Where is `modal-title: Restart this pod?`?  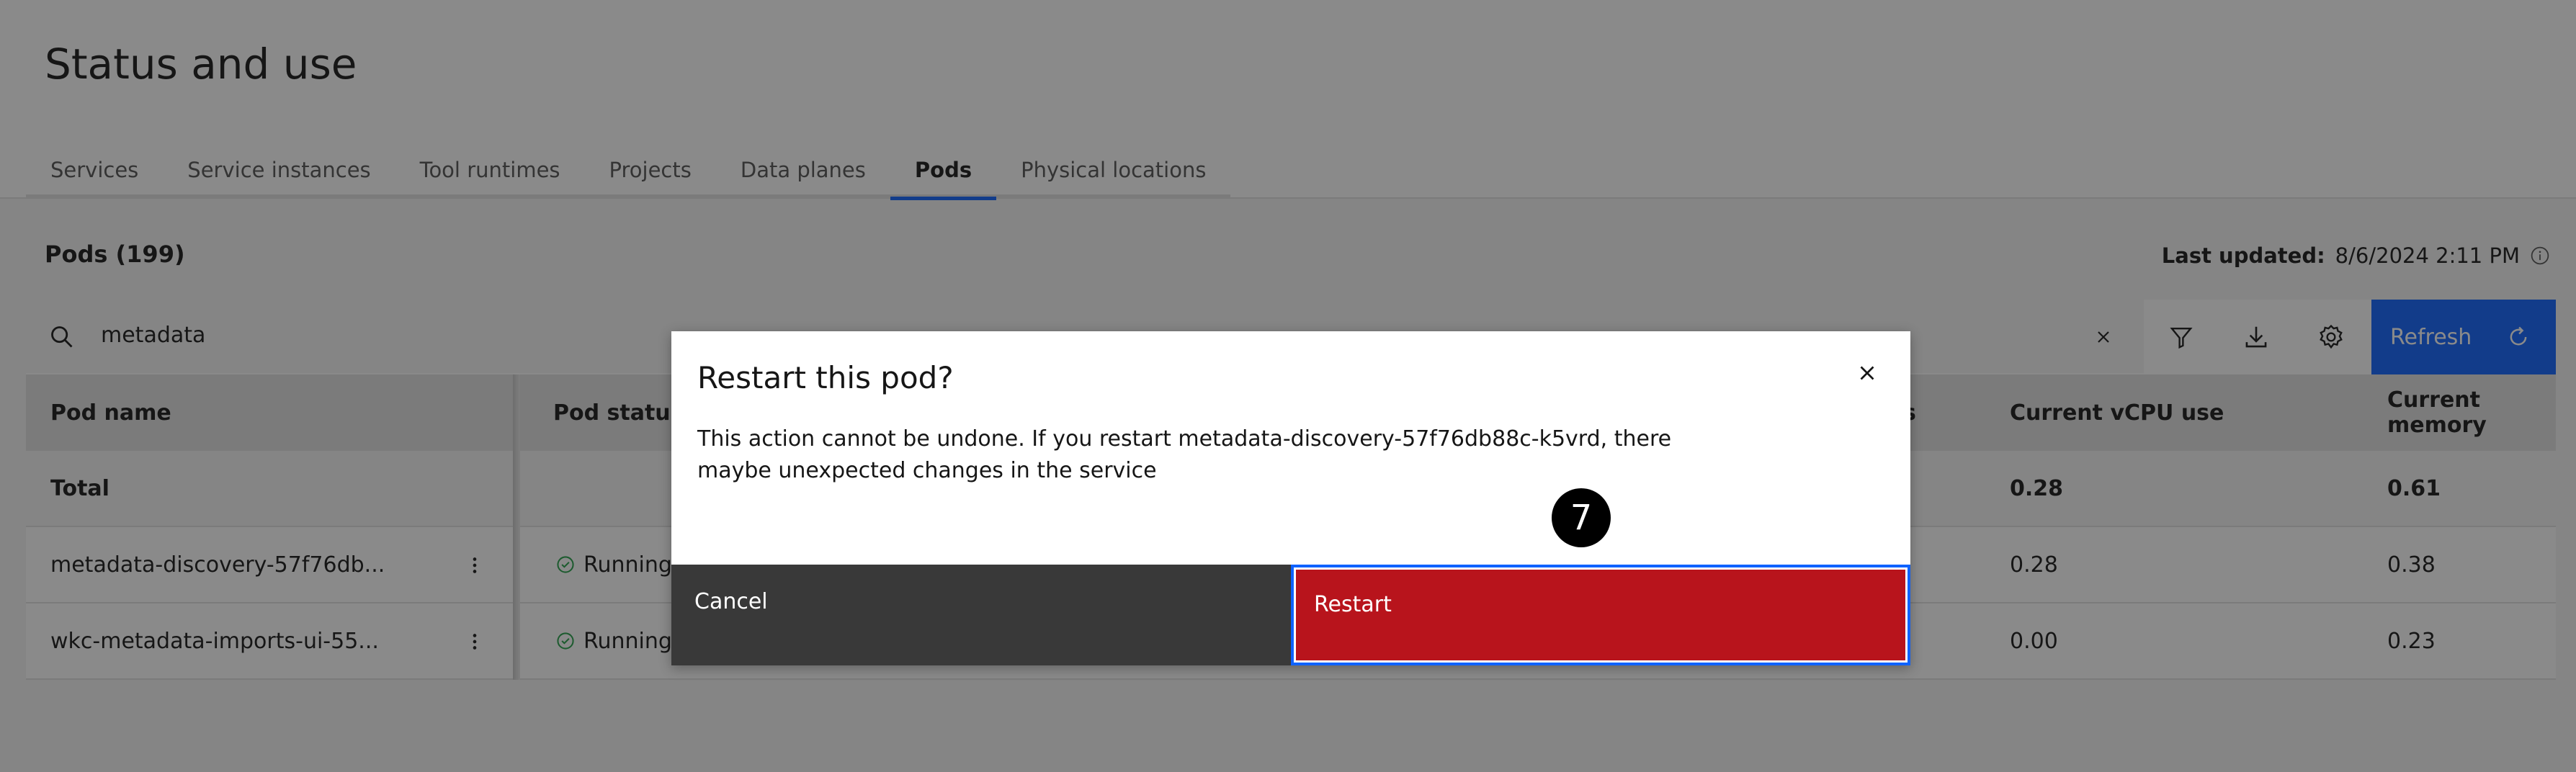 modal-title: Restart this pod? is located at coordinates (826, 377).